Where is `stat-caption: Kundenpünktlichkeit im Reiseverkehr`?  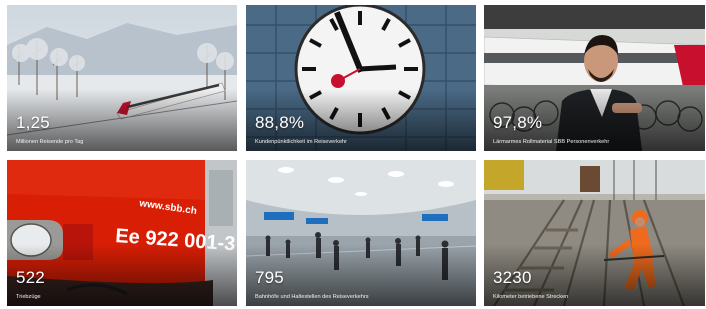
stat-caption: Kundenpünktlichkeit im Reiseverkehr is located at coordinates (301, 142).